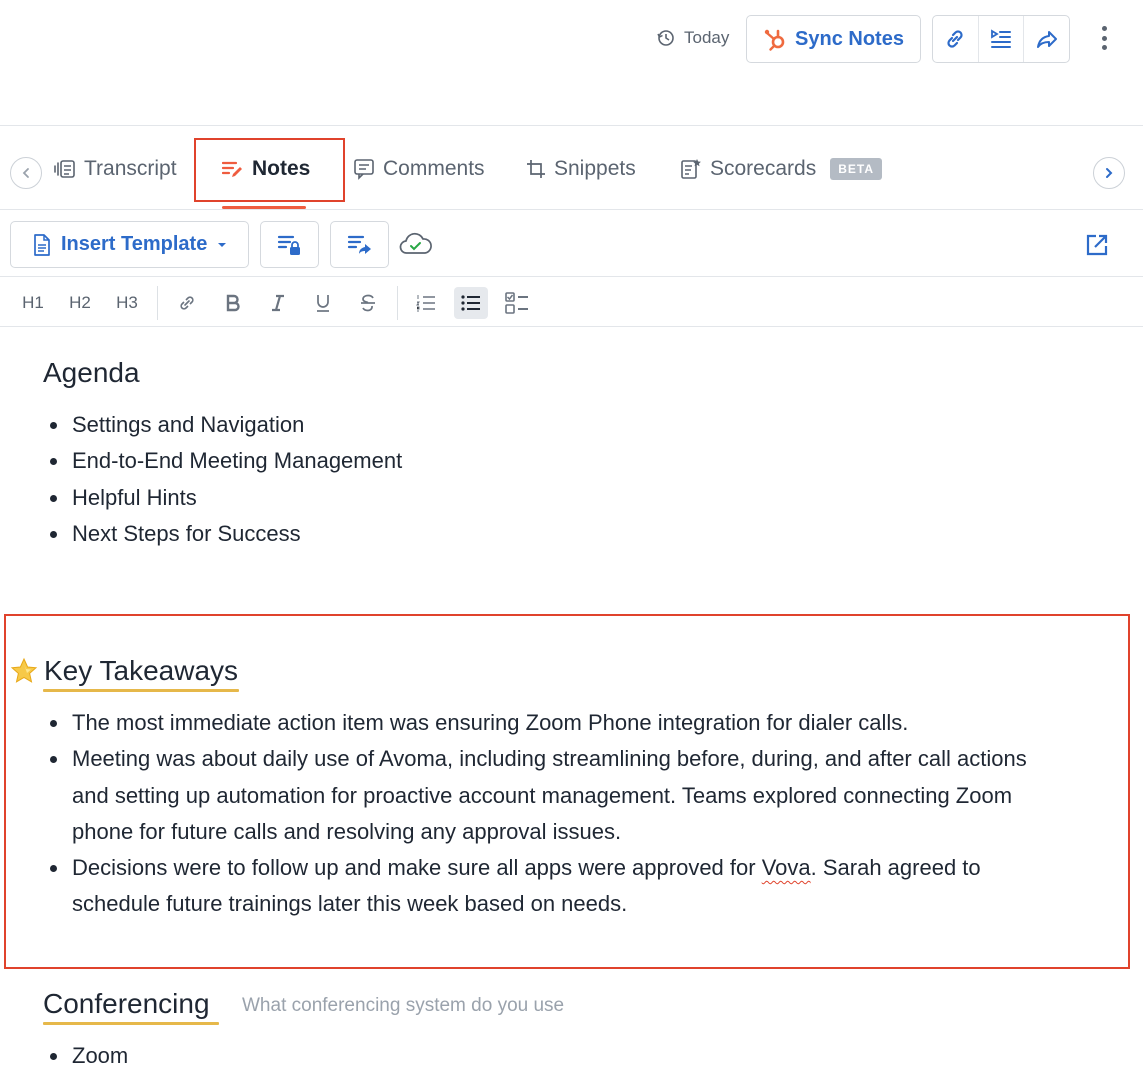  Describe the element at coordinates (130, 168) in the screenshot. I see `tab-transcript-label: Transcript` at that location.